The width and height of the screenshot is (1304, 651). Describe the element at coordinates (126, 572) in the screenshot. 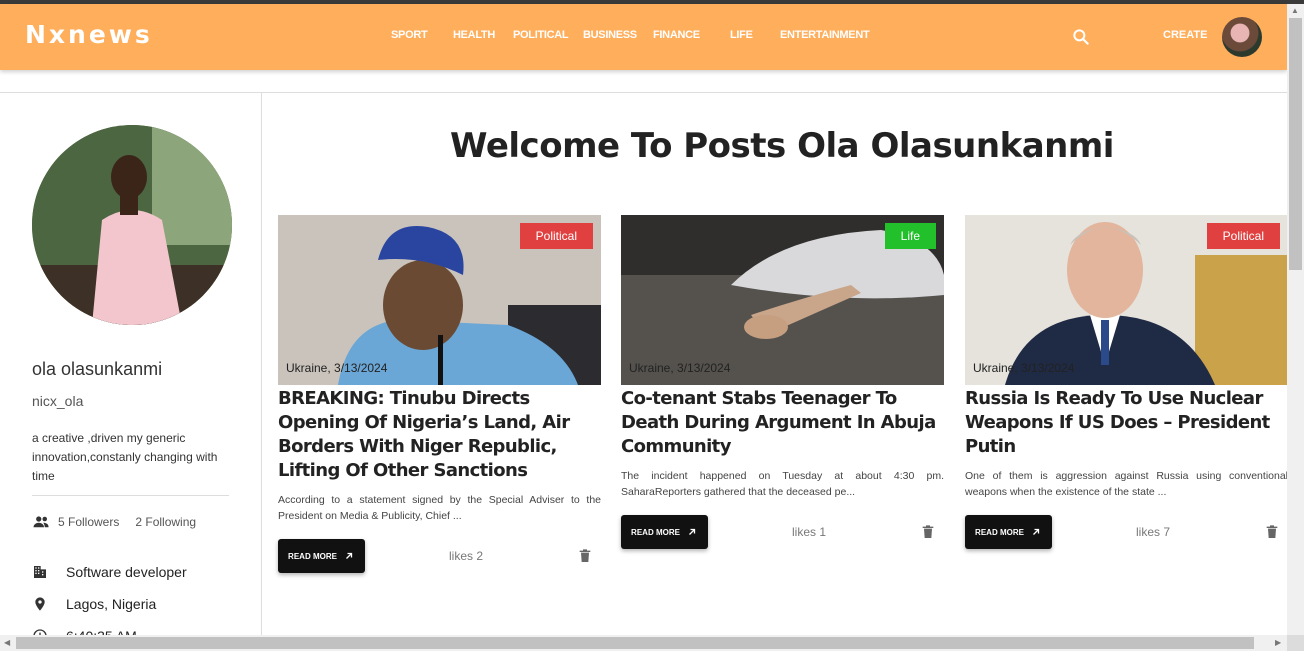

I see `occupation: Software developer` at that location.